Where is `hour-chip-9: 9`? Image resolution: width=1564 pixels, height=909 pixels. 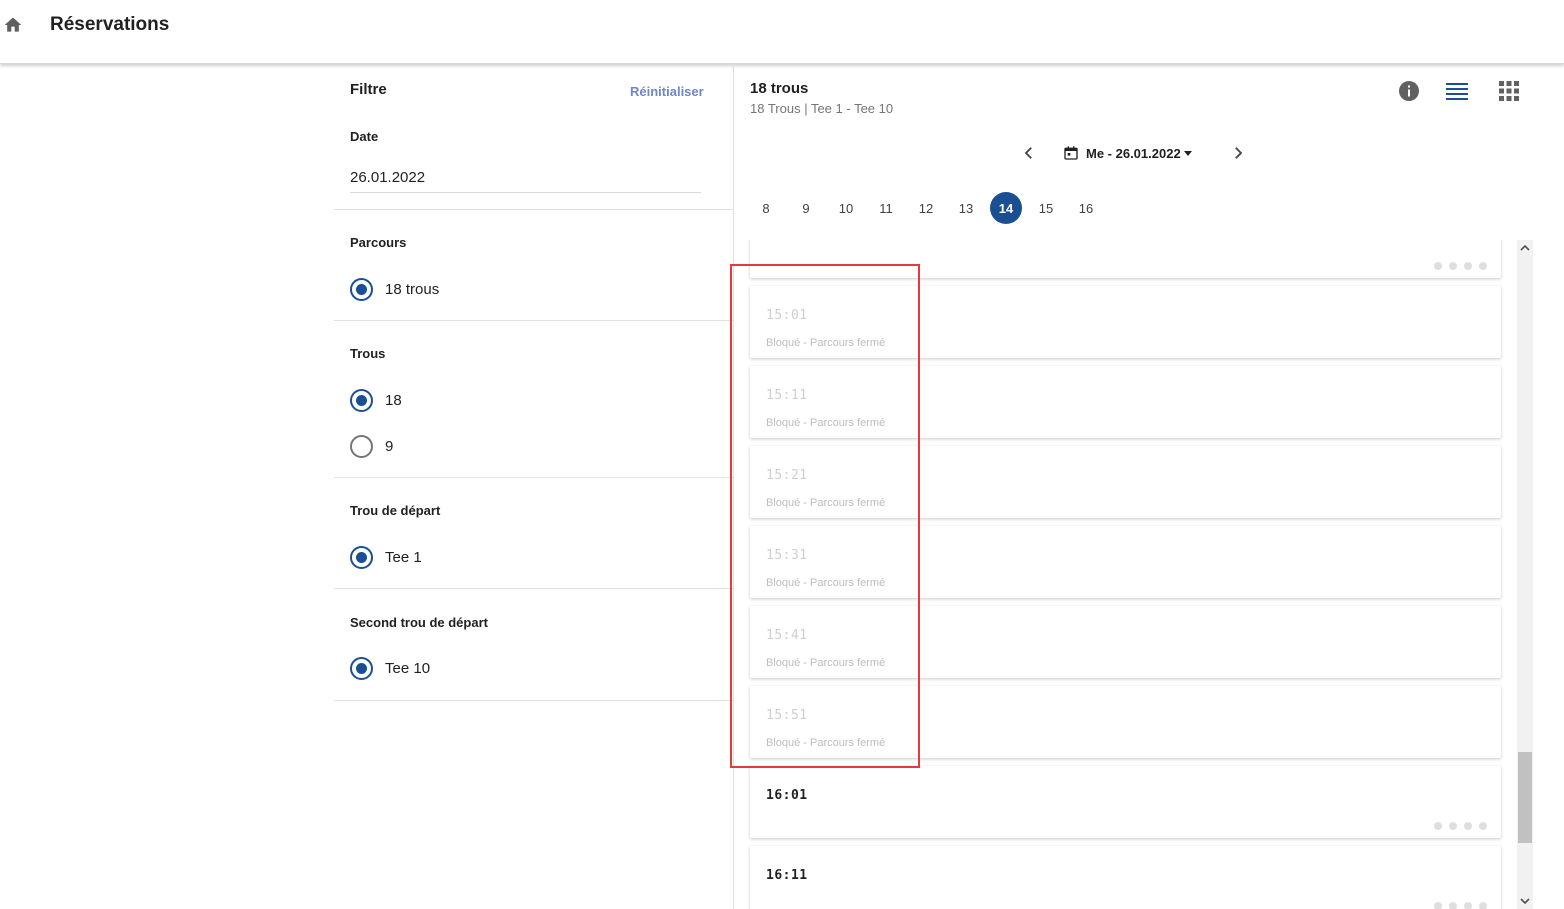
hour-chip-9: 9 is located at coordinates (806, 208).